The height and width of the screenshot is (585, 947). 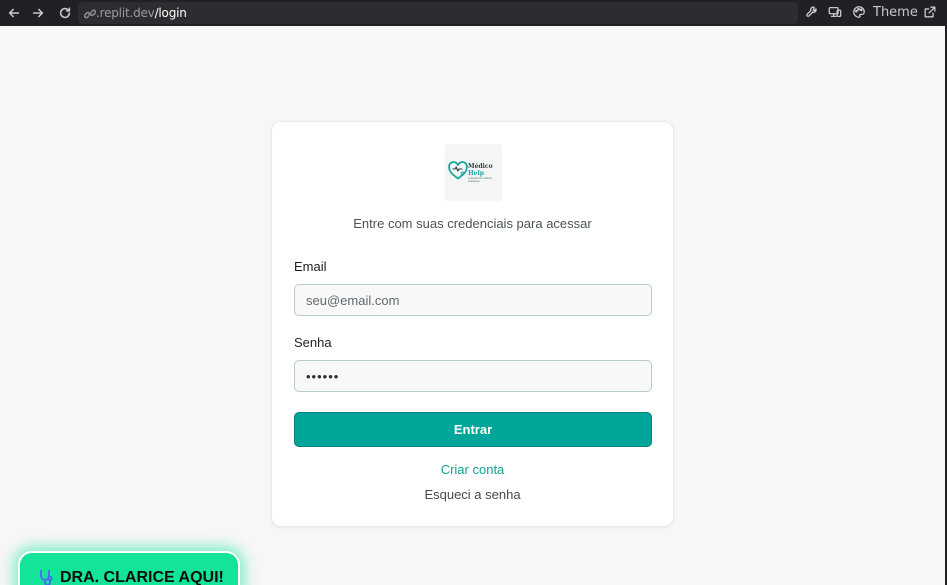 I want to click on url-path: /login, so click(x=170, y=13).